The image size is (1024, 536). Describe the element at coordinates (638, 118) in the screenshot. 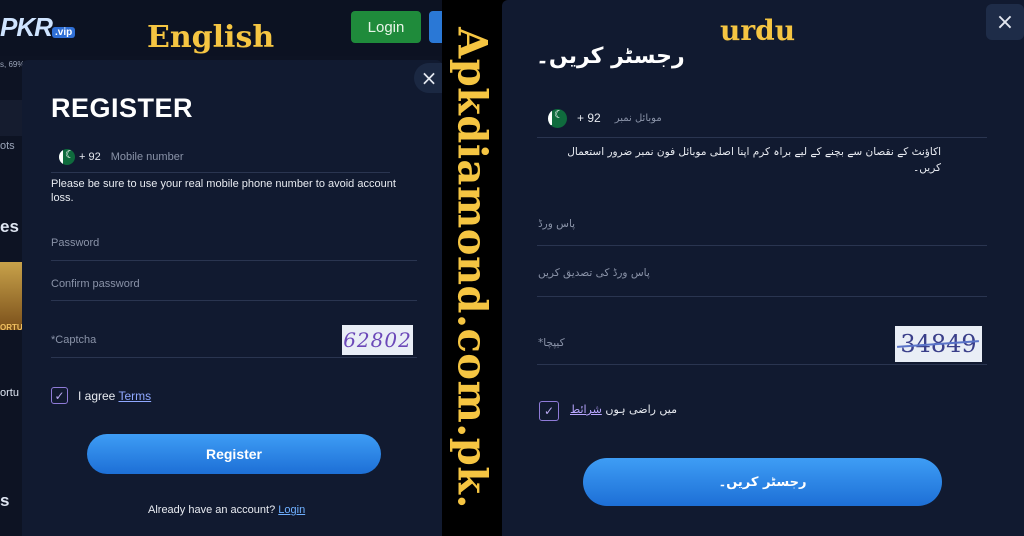

I see `mobile-number-input-urdu: موبائل نمبر` at that location.